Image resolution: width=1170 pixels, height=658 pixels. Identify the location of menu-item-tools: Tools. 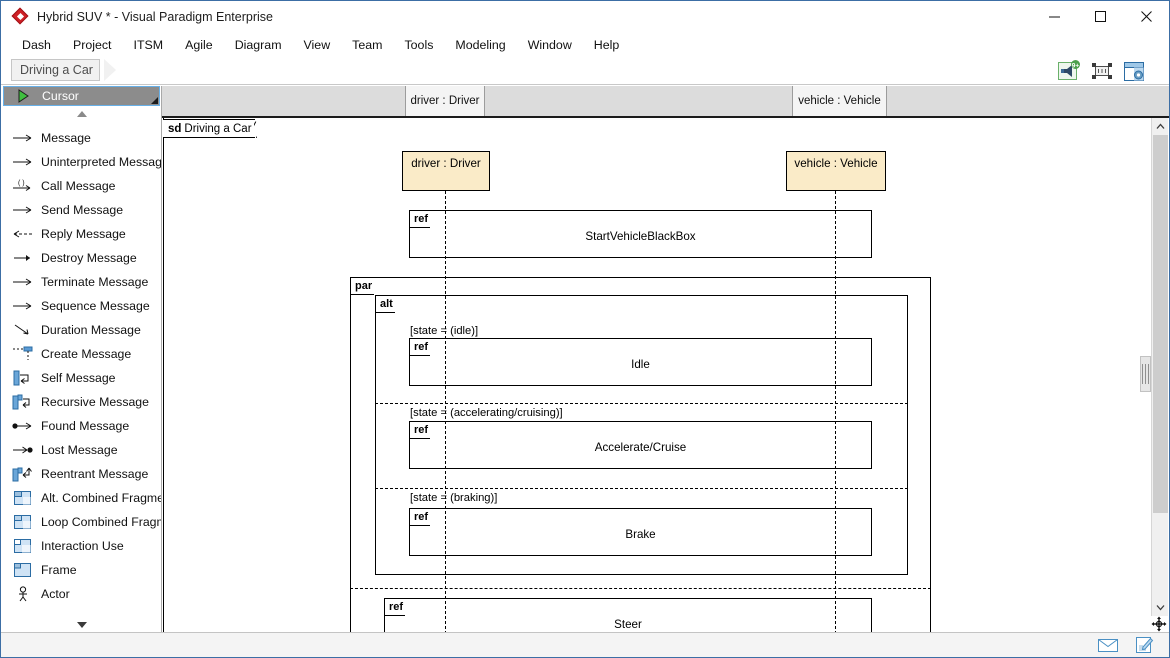
(418, 45).